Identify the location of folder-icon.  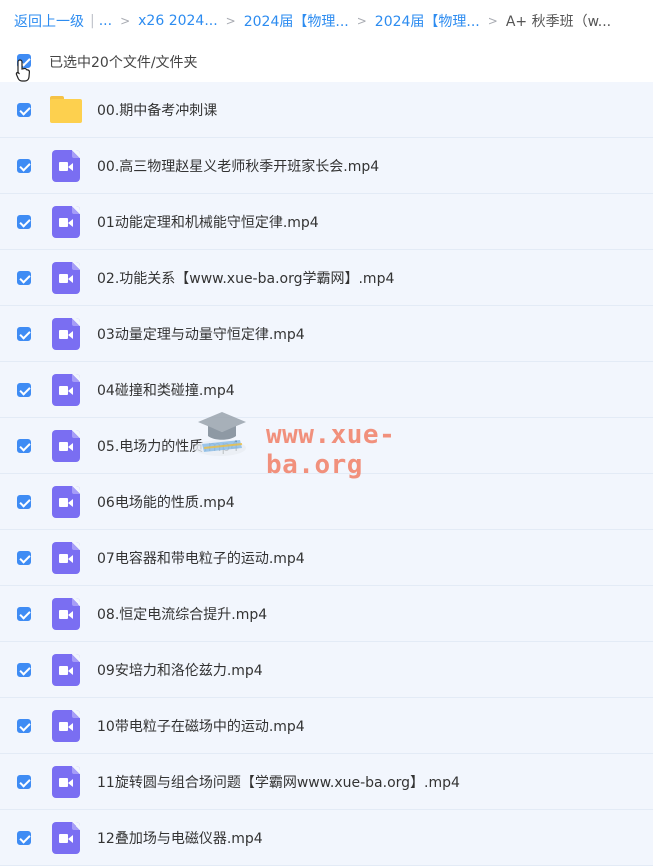
(66, 110).